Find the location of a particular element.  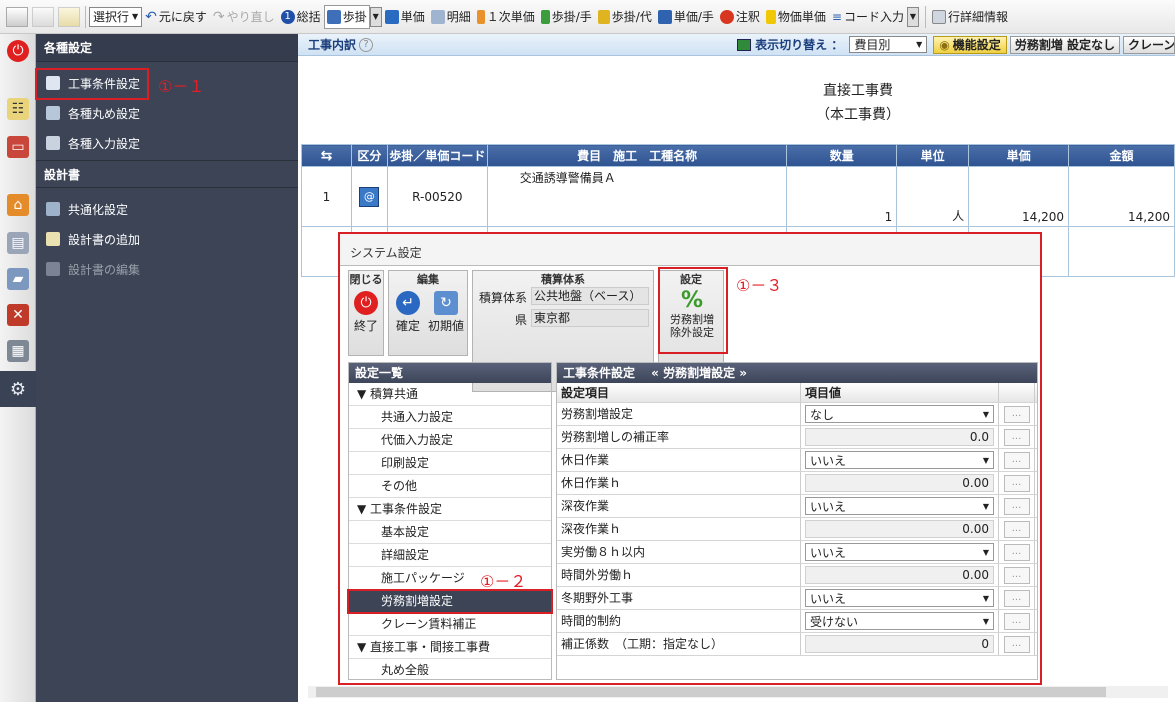

row-name: 交通誘導警備員Ａ is located at coordinates (637, 196).